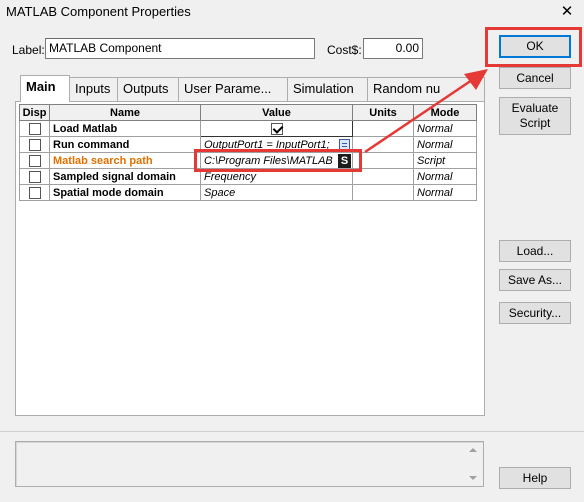  Describe the element at coordinates (393, 48) in the screenshot. I see `cost-field: 0.00` at that location.